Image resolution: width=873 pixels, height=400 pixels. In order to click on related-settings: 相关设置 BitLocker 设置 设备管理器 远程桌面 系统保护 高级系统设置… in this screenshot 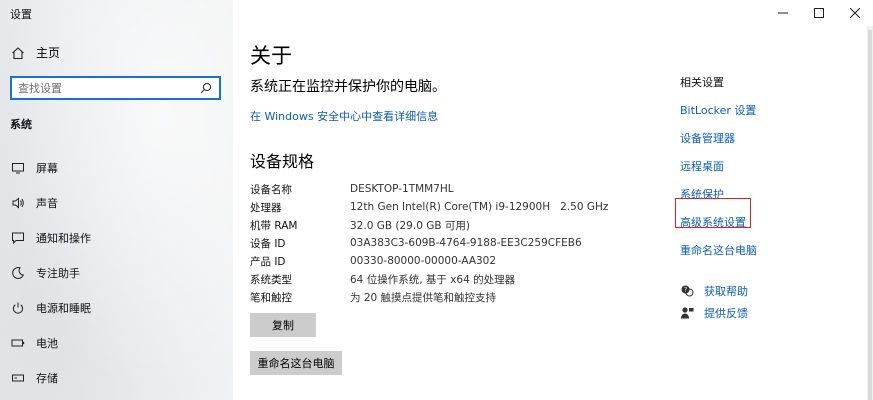, I will do `click(740, 169)`.